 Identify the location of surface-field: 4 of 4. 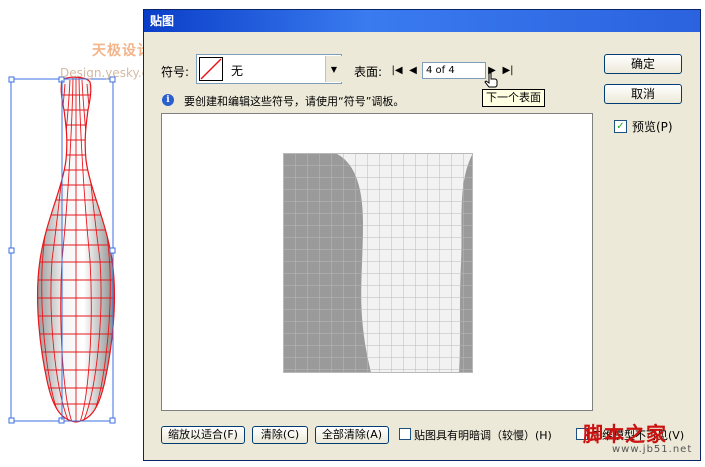
(454, 70).